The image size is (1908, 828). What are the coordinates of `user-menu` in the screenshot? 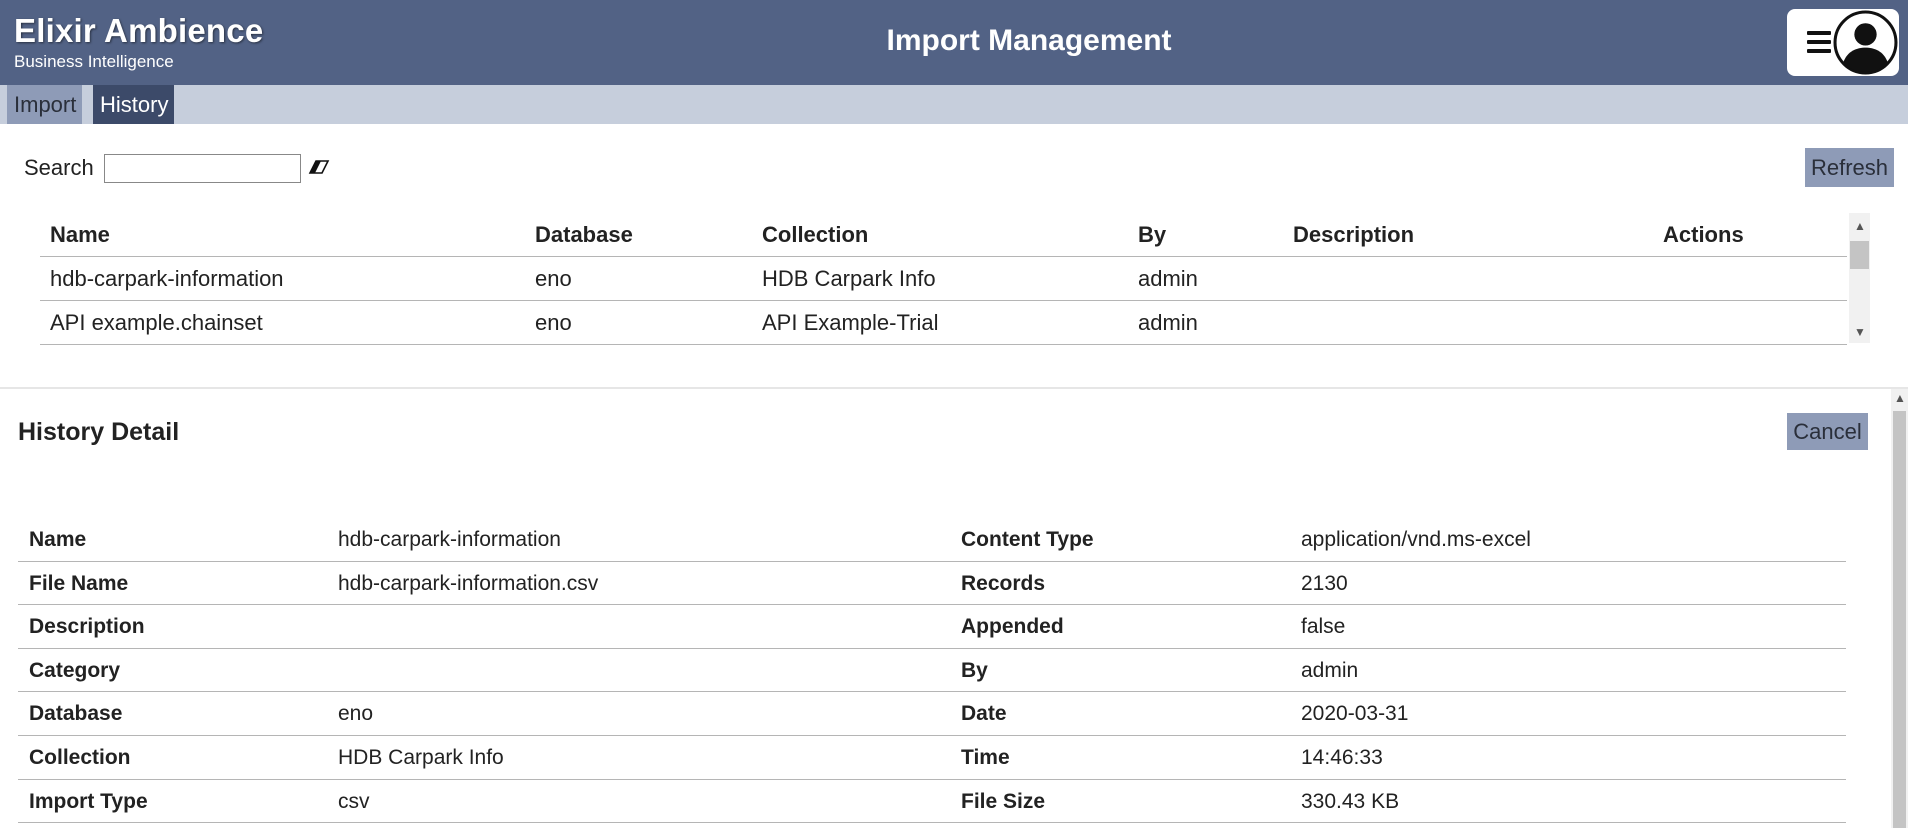 It's located at (1843, 42).